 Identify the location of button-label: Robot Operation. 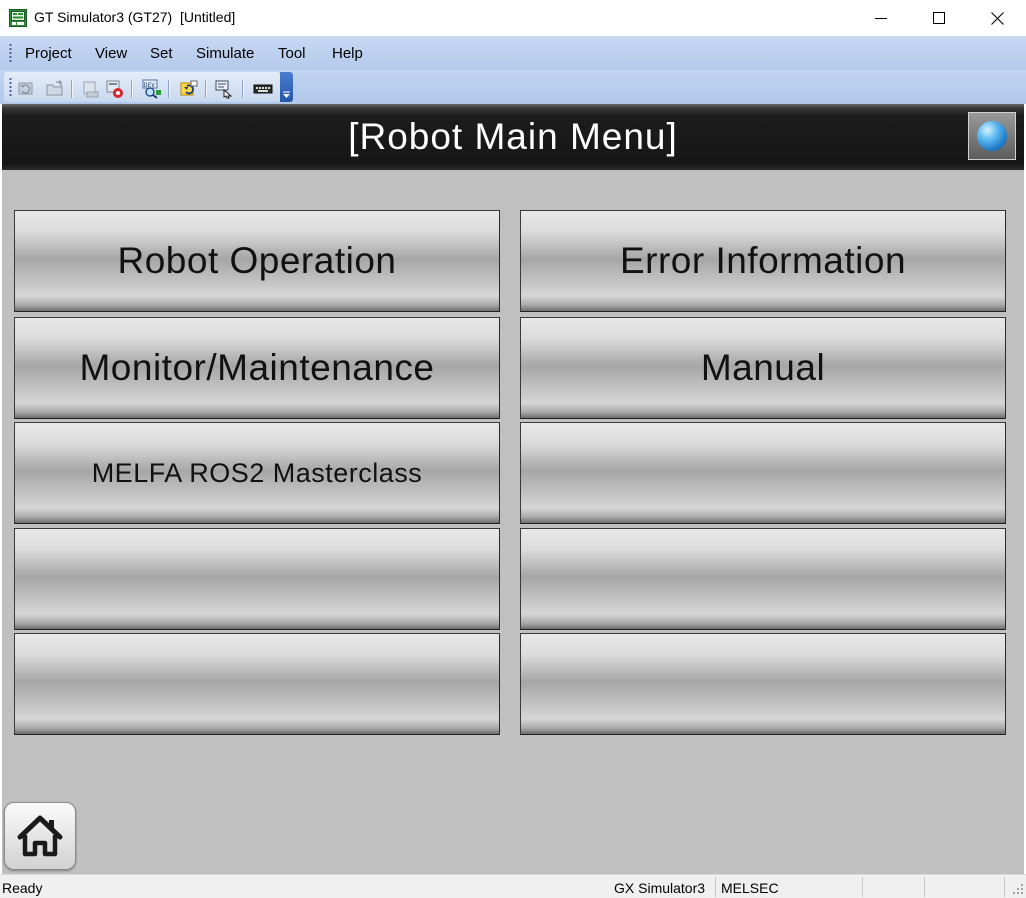
(257, 260).